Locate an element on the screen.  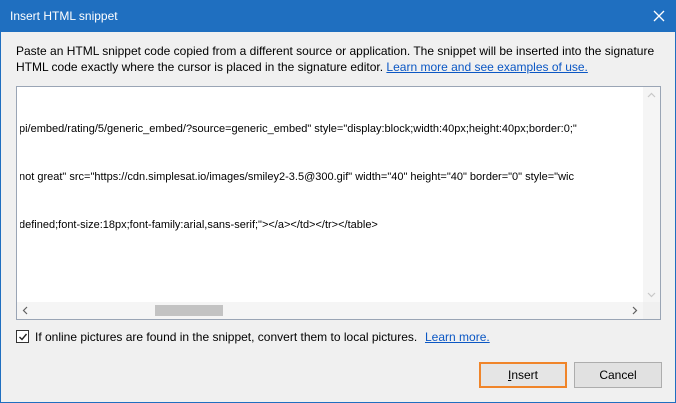
insert-label: nsert is located at coordinates (525, 375).